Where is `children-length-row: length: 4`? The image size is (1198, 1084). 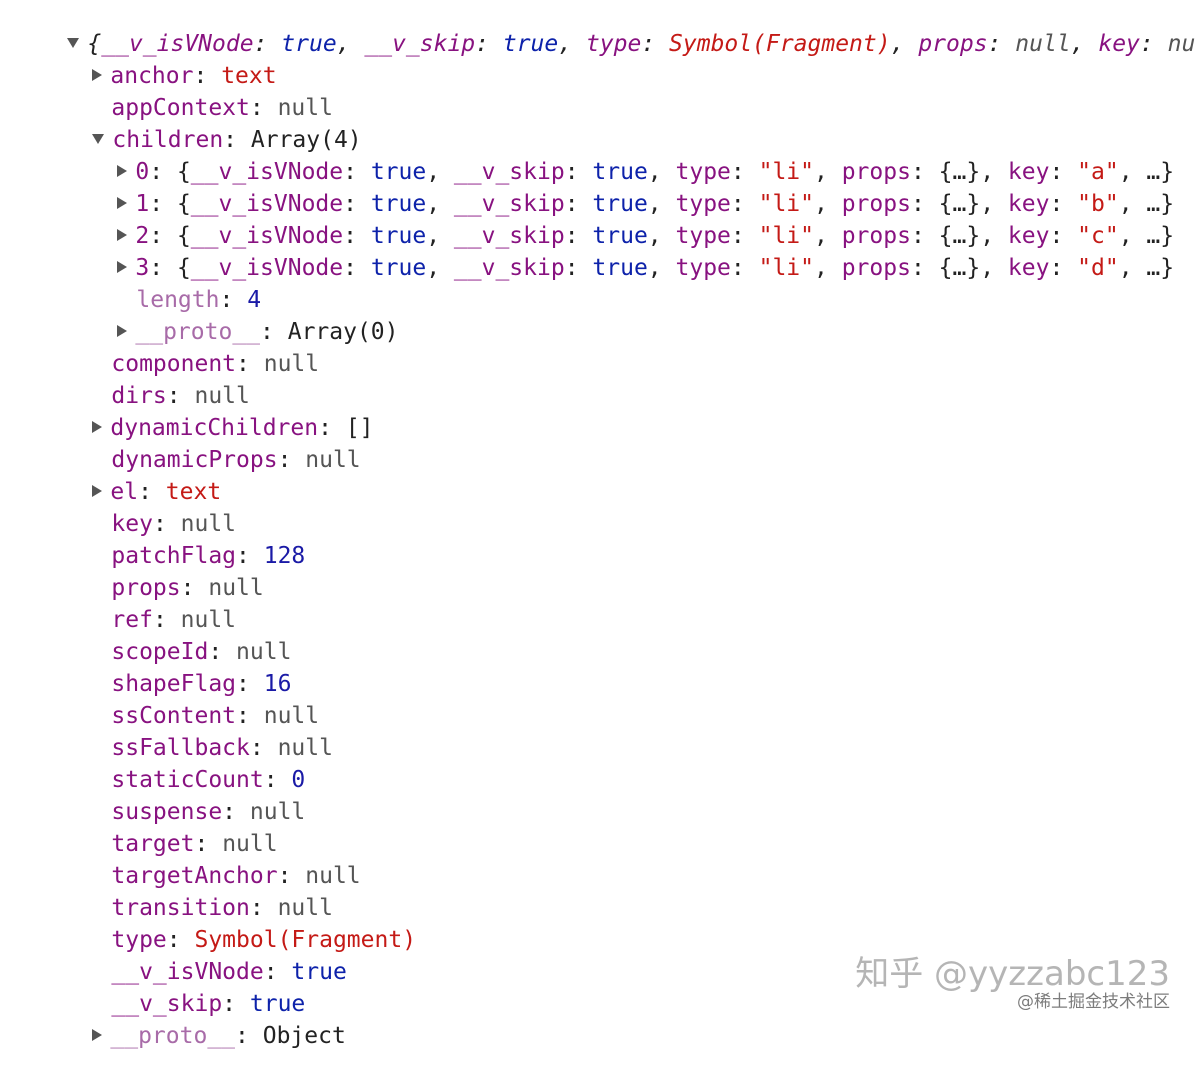 children-length-row: length: 4 is located at coordinates (199, 300).